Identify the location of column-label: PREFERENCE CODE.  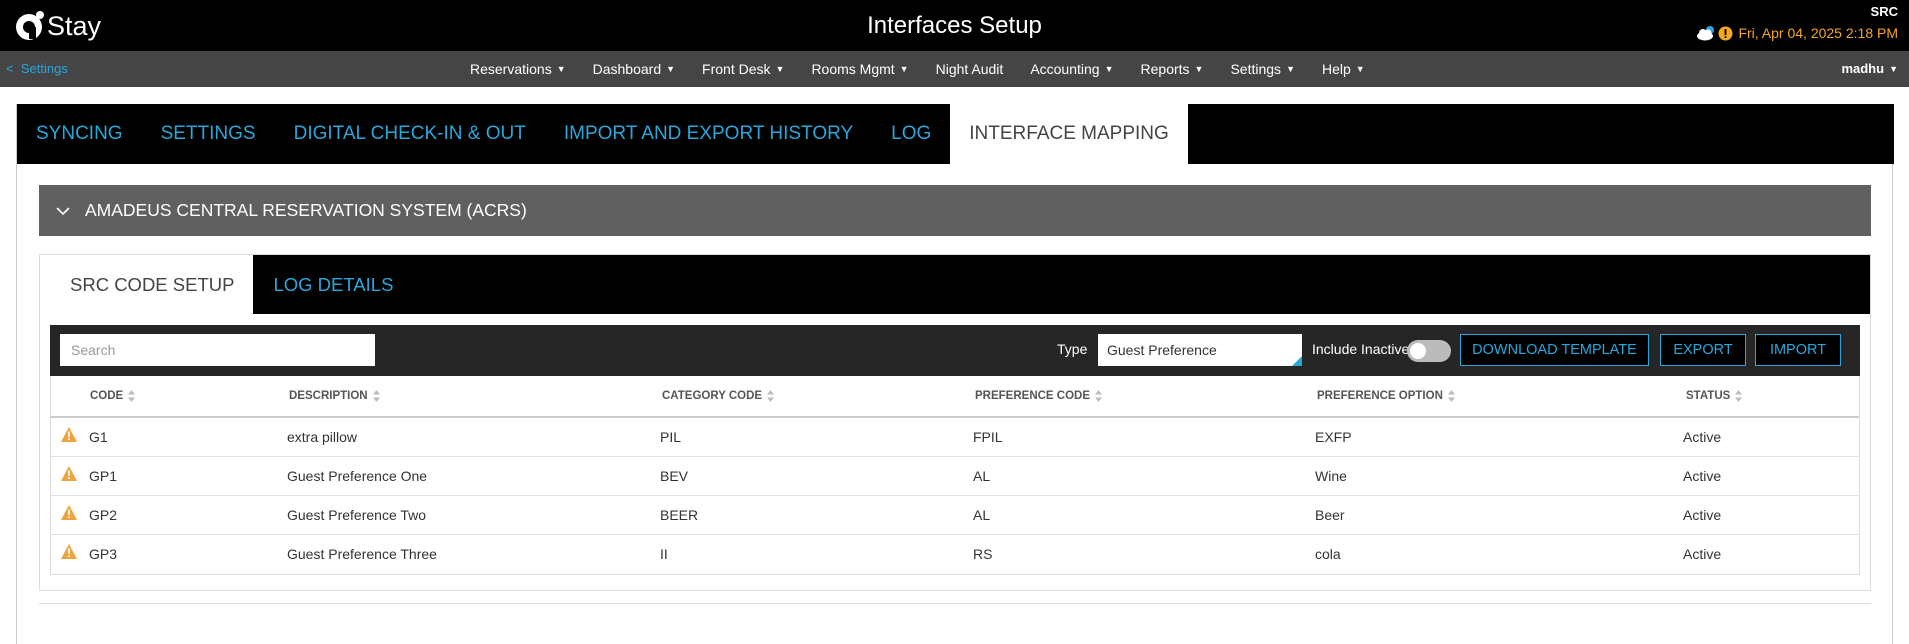
(1033, 396).